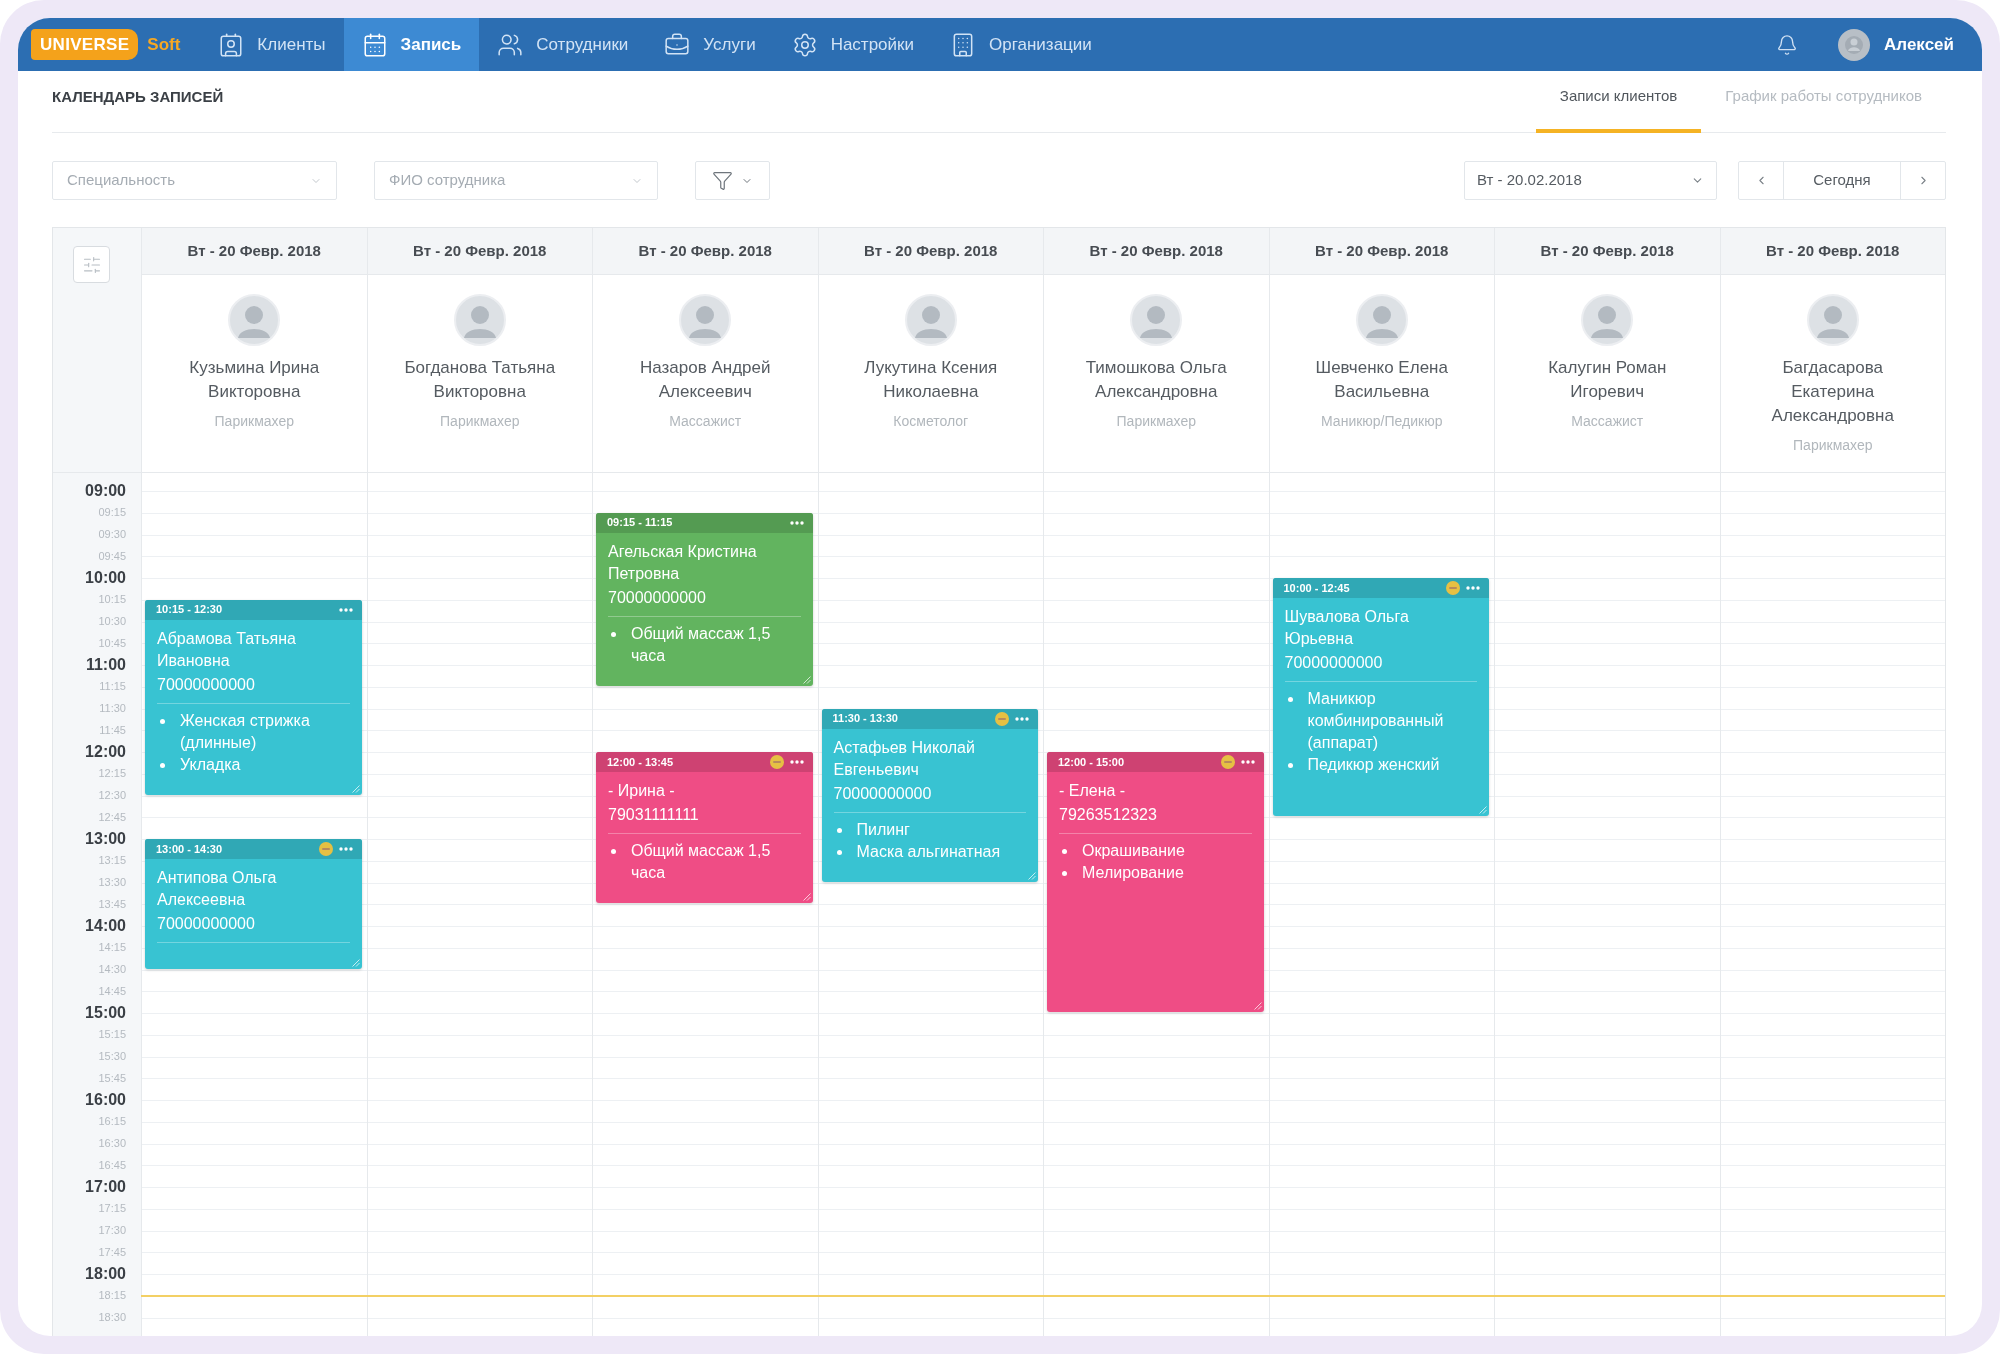 The image size is (2000, 1354). I want to click on employee-name: Назаров Андрей Алексеевич, so click(705, 380).